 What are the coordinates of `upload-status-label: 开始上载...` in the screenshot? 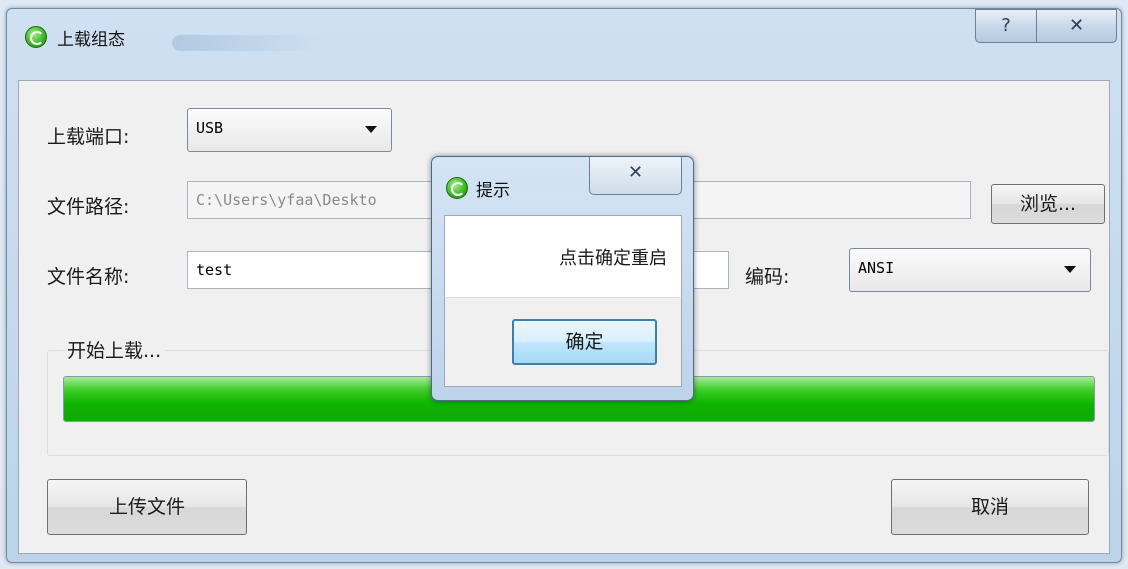 It's located at (115, 349).